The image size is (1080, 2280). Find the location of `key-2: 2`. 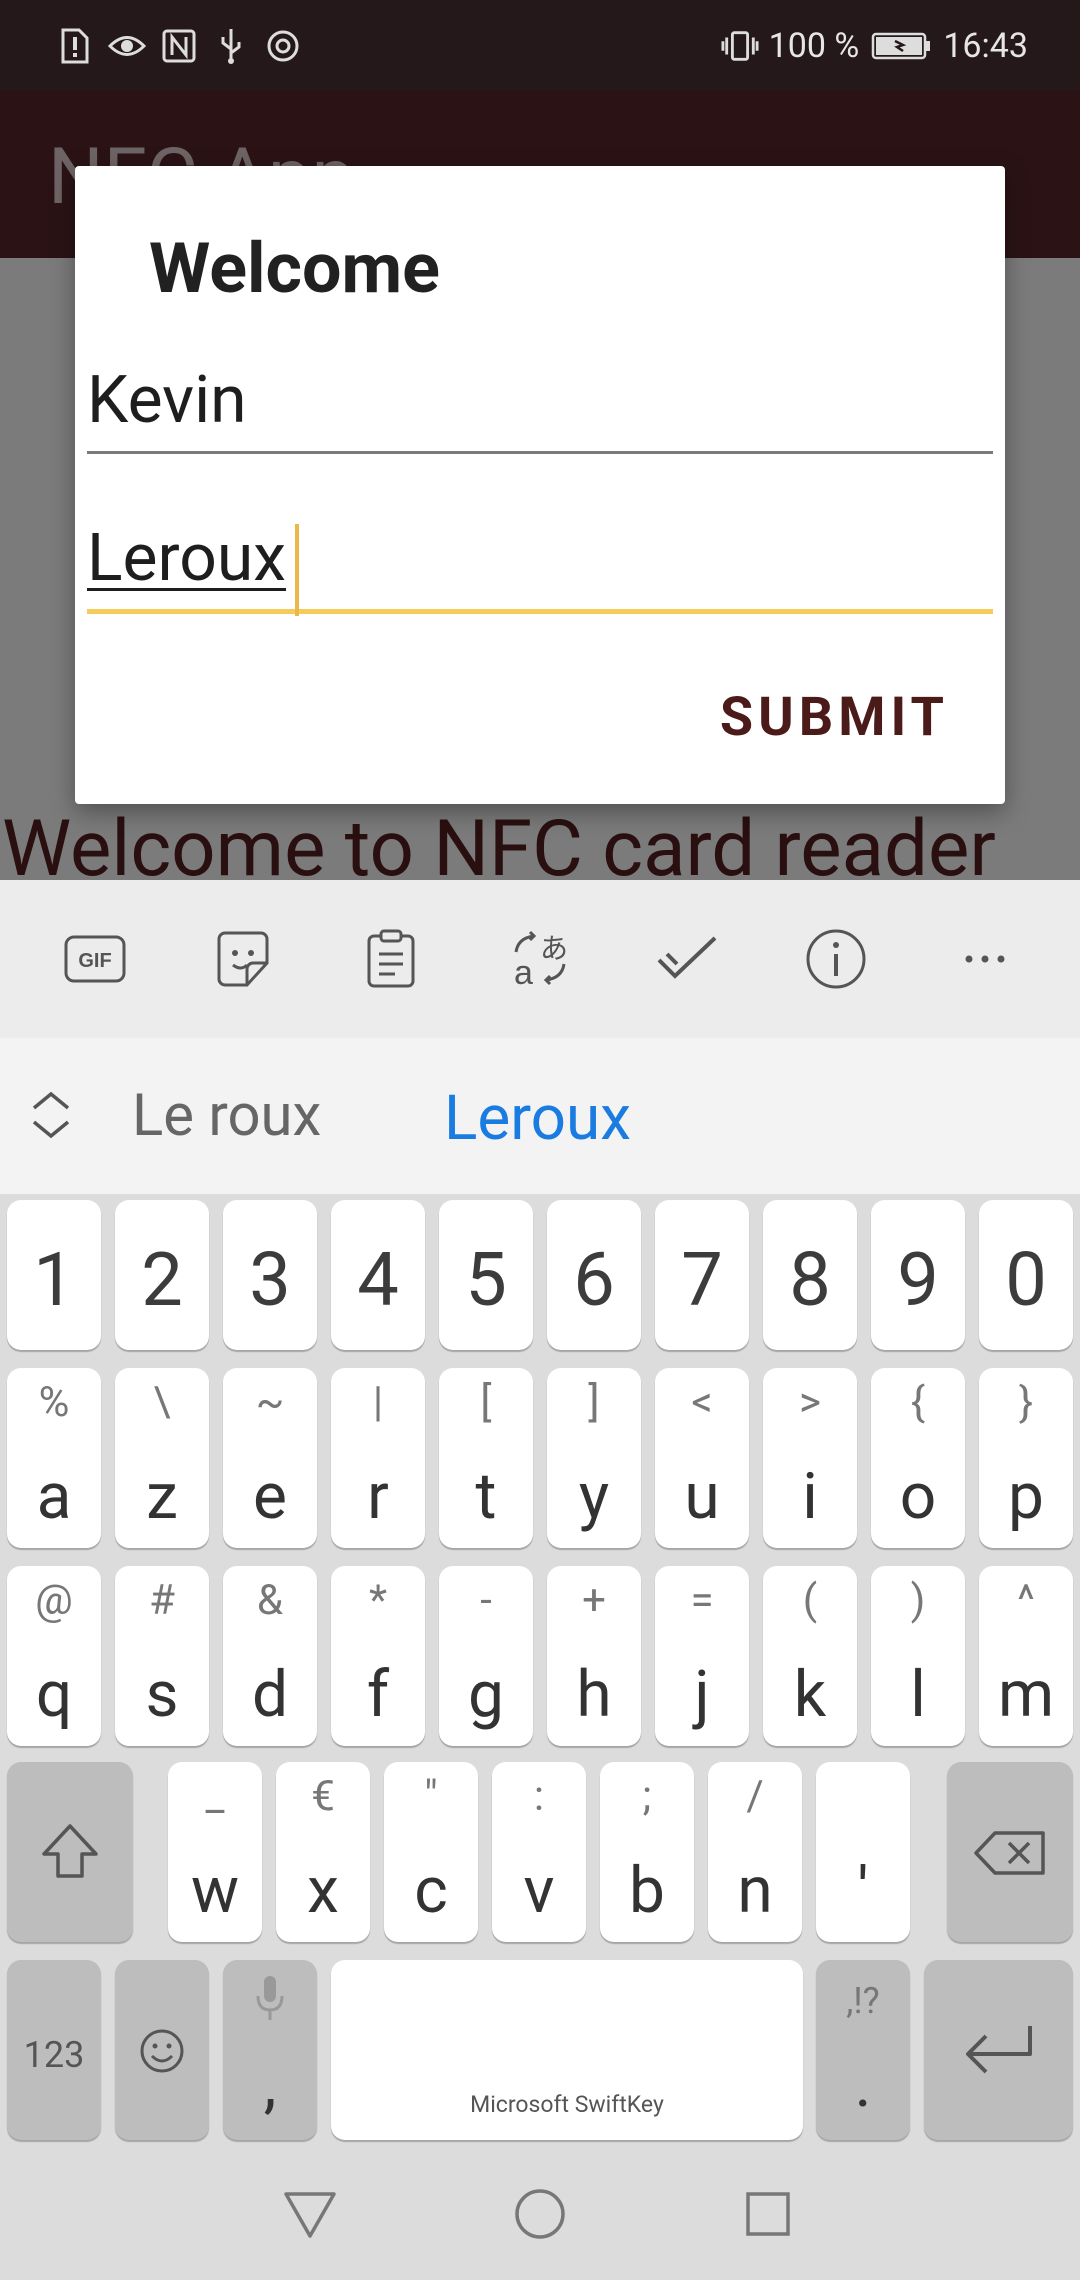

key-2: 2 is located at coordinates (162, 1275).